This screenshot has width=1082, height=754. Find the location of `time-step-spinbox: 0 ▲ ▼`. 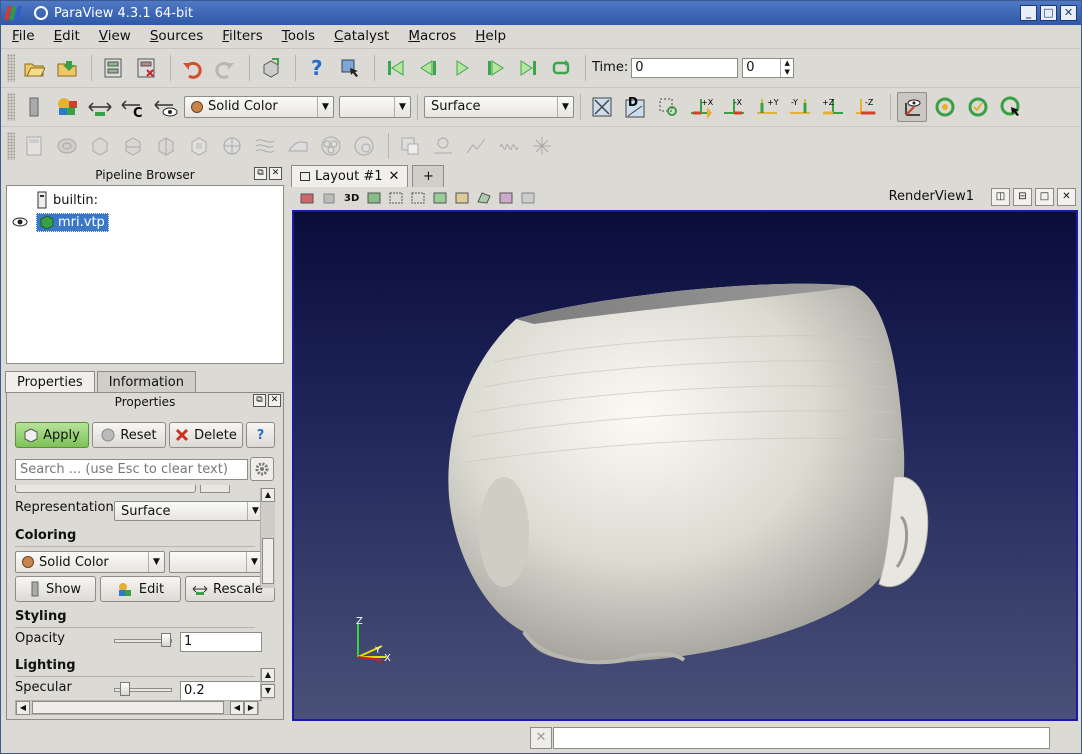

time-step-spinbox: 0 ▲ ▼ is located at coordinates (768, 67).